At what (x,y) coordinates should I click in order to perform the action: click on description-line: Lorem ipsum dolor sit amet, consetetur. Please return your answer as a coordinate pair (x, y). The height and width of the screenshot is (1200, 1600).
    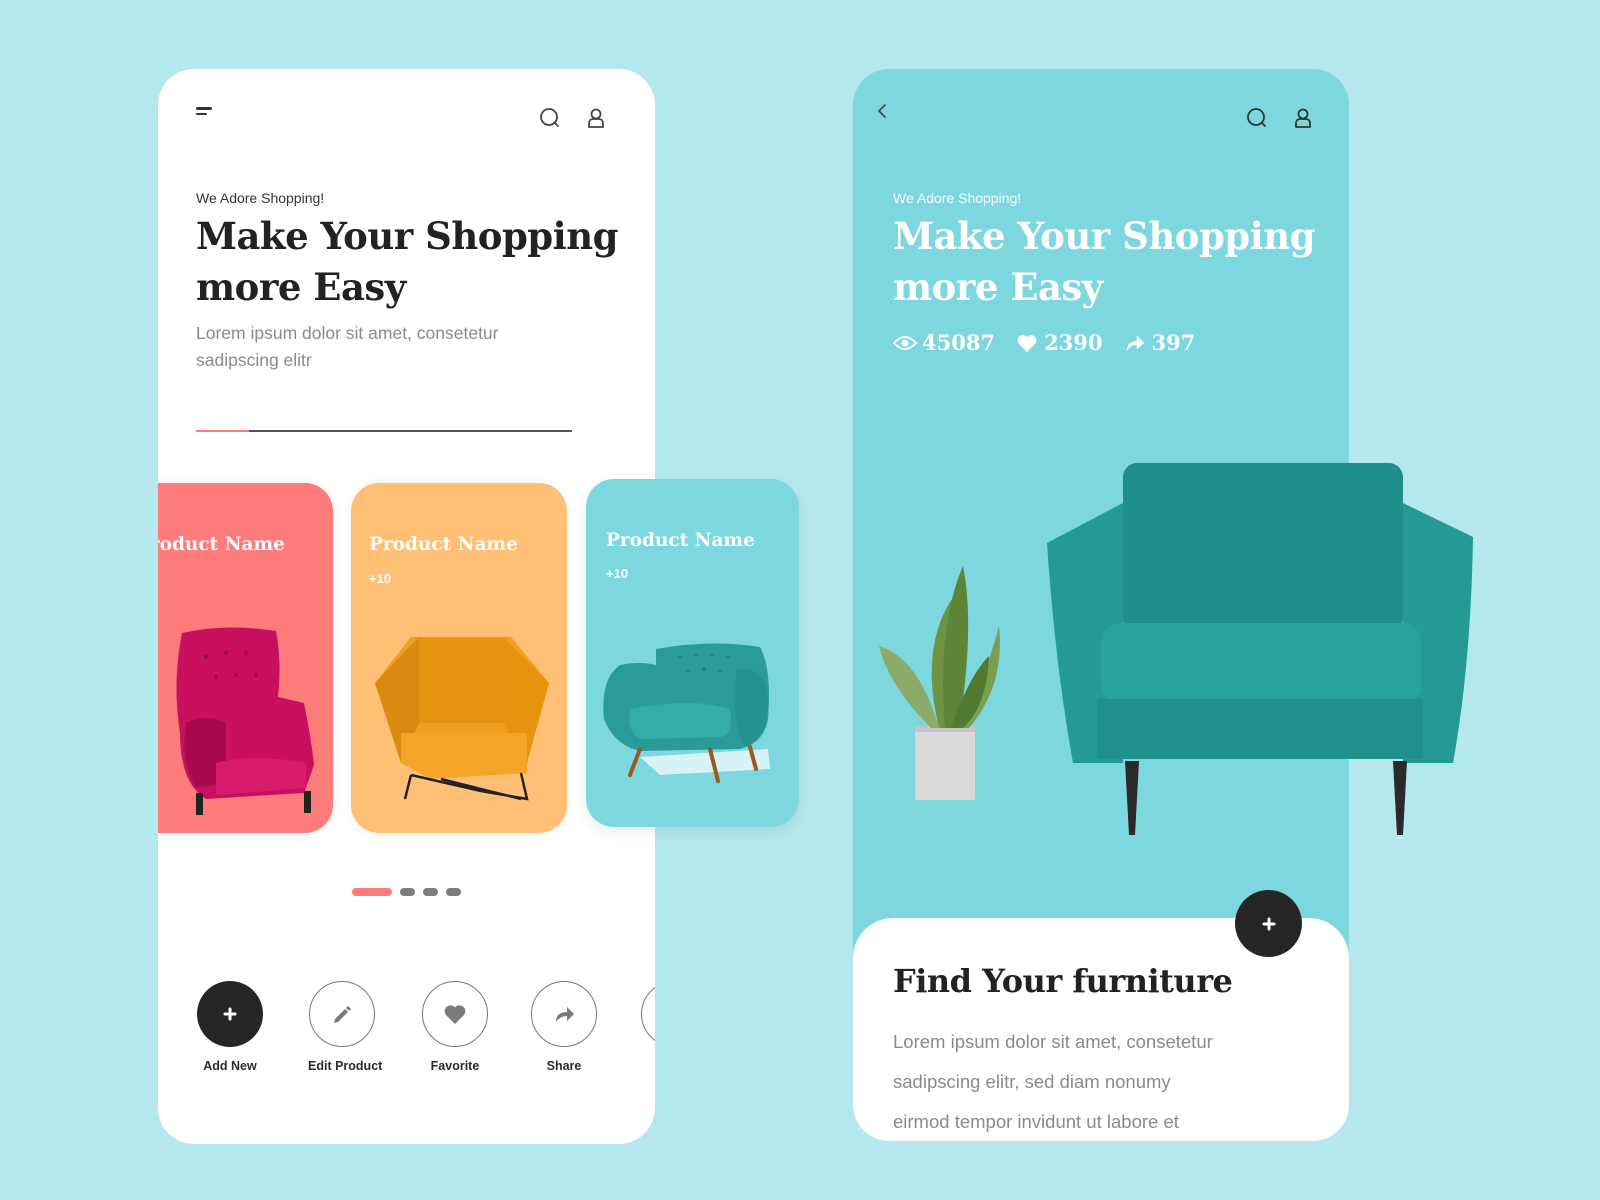
    Looking at the image, I should click on (1053, 1041).